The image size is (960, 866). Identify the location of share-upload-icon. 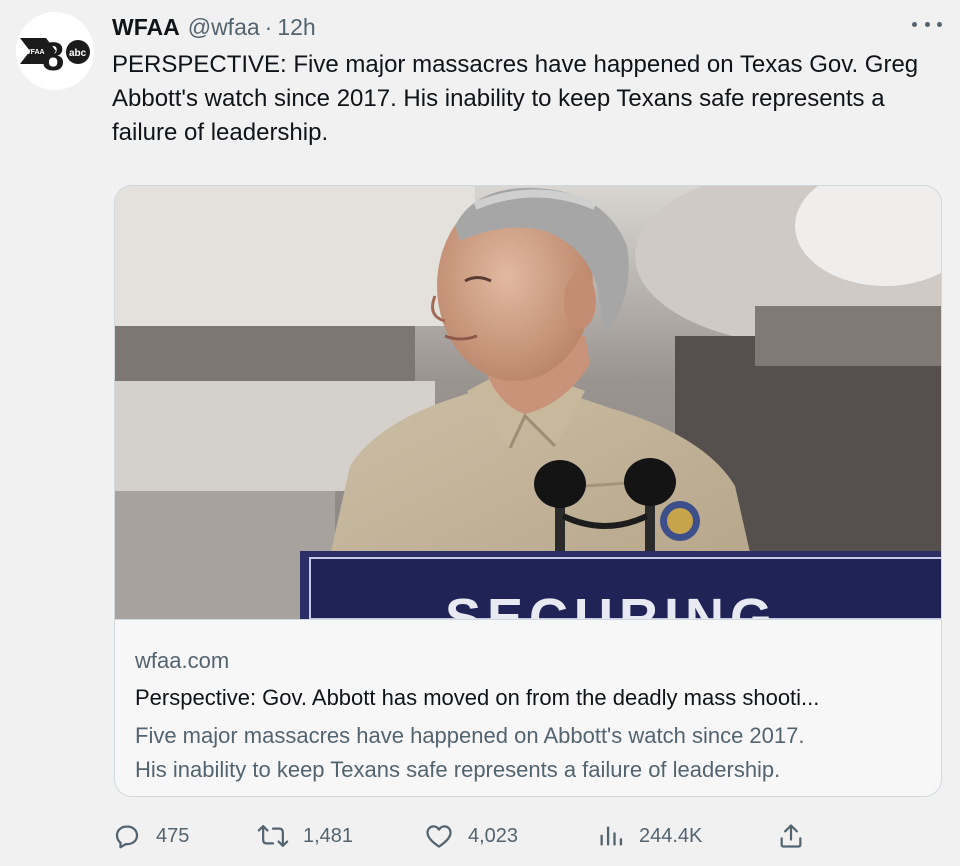
(791, 836).